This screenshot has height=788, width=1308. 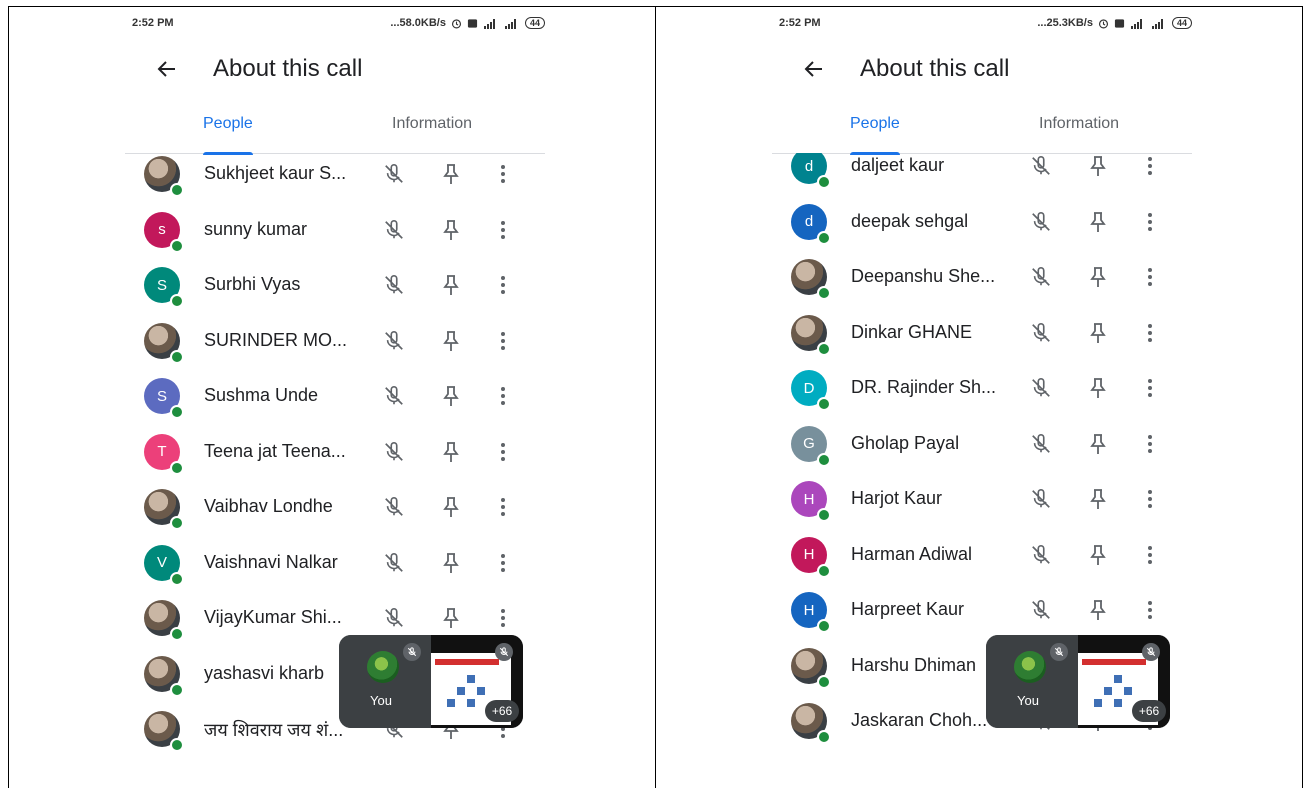 What do you see at coordinates (982, 444) in the screenshot?
I see `participant-row: G Gholap Payal` at bounding box center [982, 444].